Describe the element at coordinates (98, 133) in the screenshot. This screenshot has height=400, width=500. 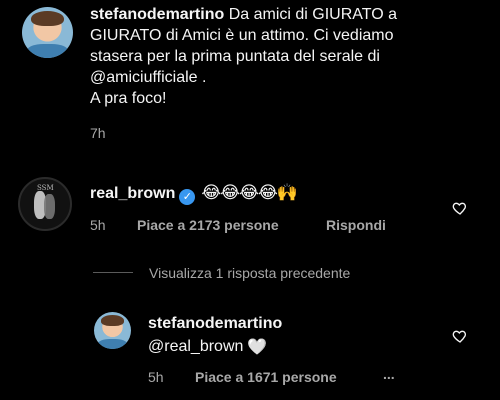
I see `post-time: 7h` at that location.